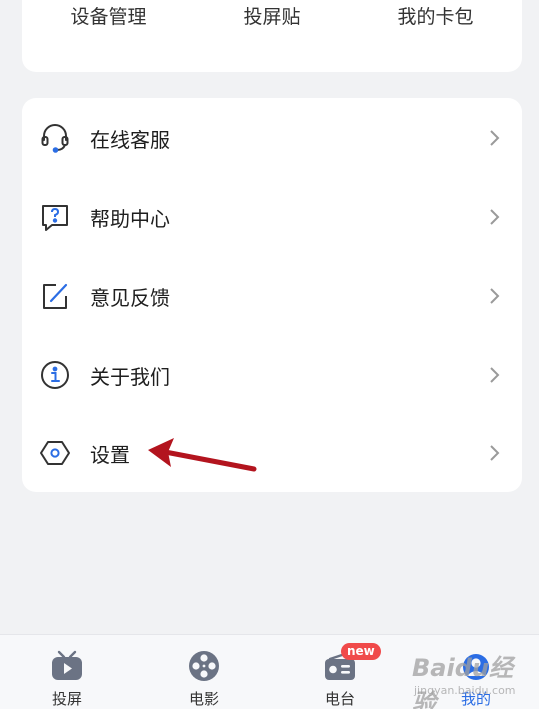 This screenshot has width=539, height=709. What do you see at coordinates (272, 138) in the screenshot?
I see `menu-item-online-service: 在线客服` at bounding box center [272, 138].